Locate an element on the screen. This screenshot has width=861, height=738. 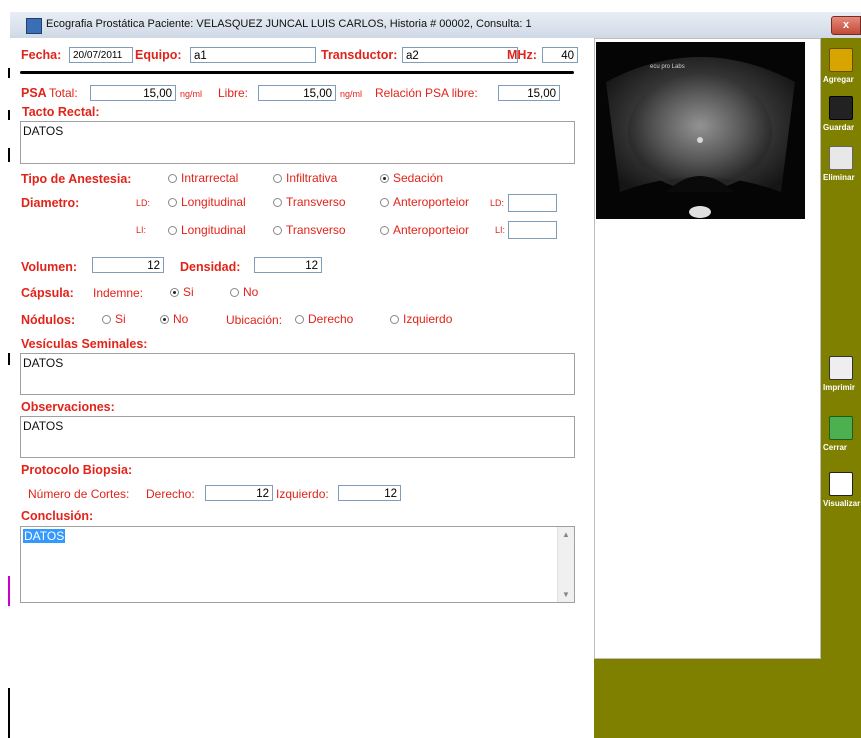
observaciones-label: Observaciones: is located at coordinates (68, 407).